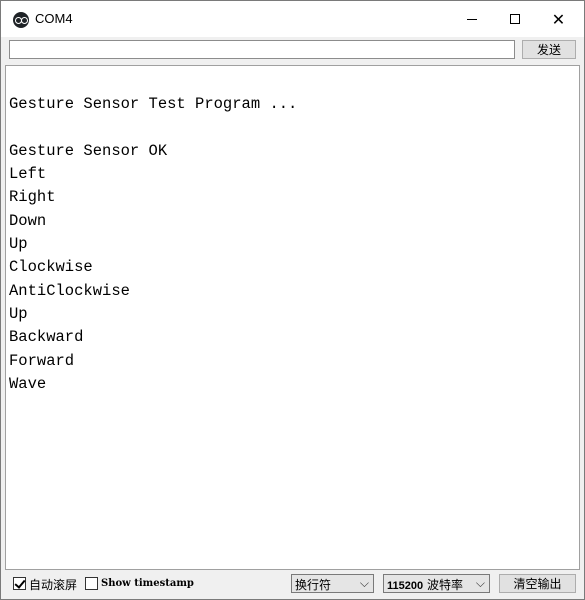 The width and height of the screenshot is (585, 600). Describe the element at coordinates (28, 221) in the screenshot. I see `output-line: Down` at that location.